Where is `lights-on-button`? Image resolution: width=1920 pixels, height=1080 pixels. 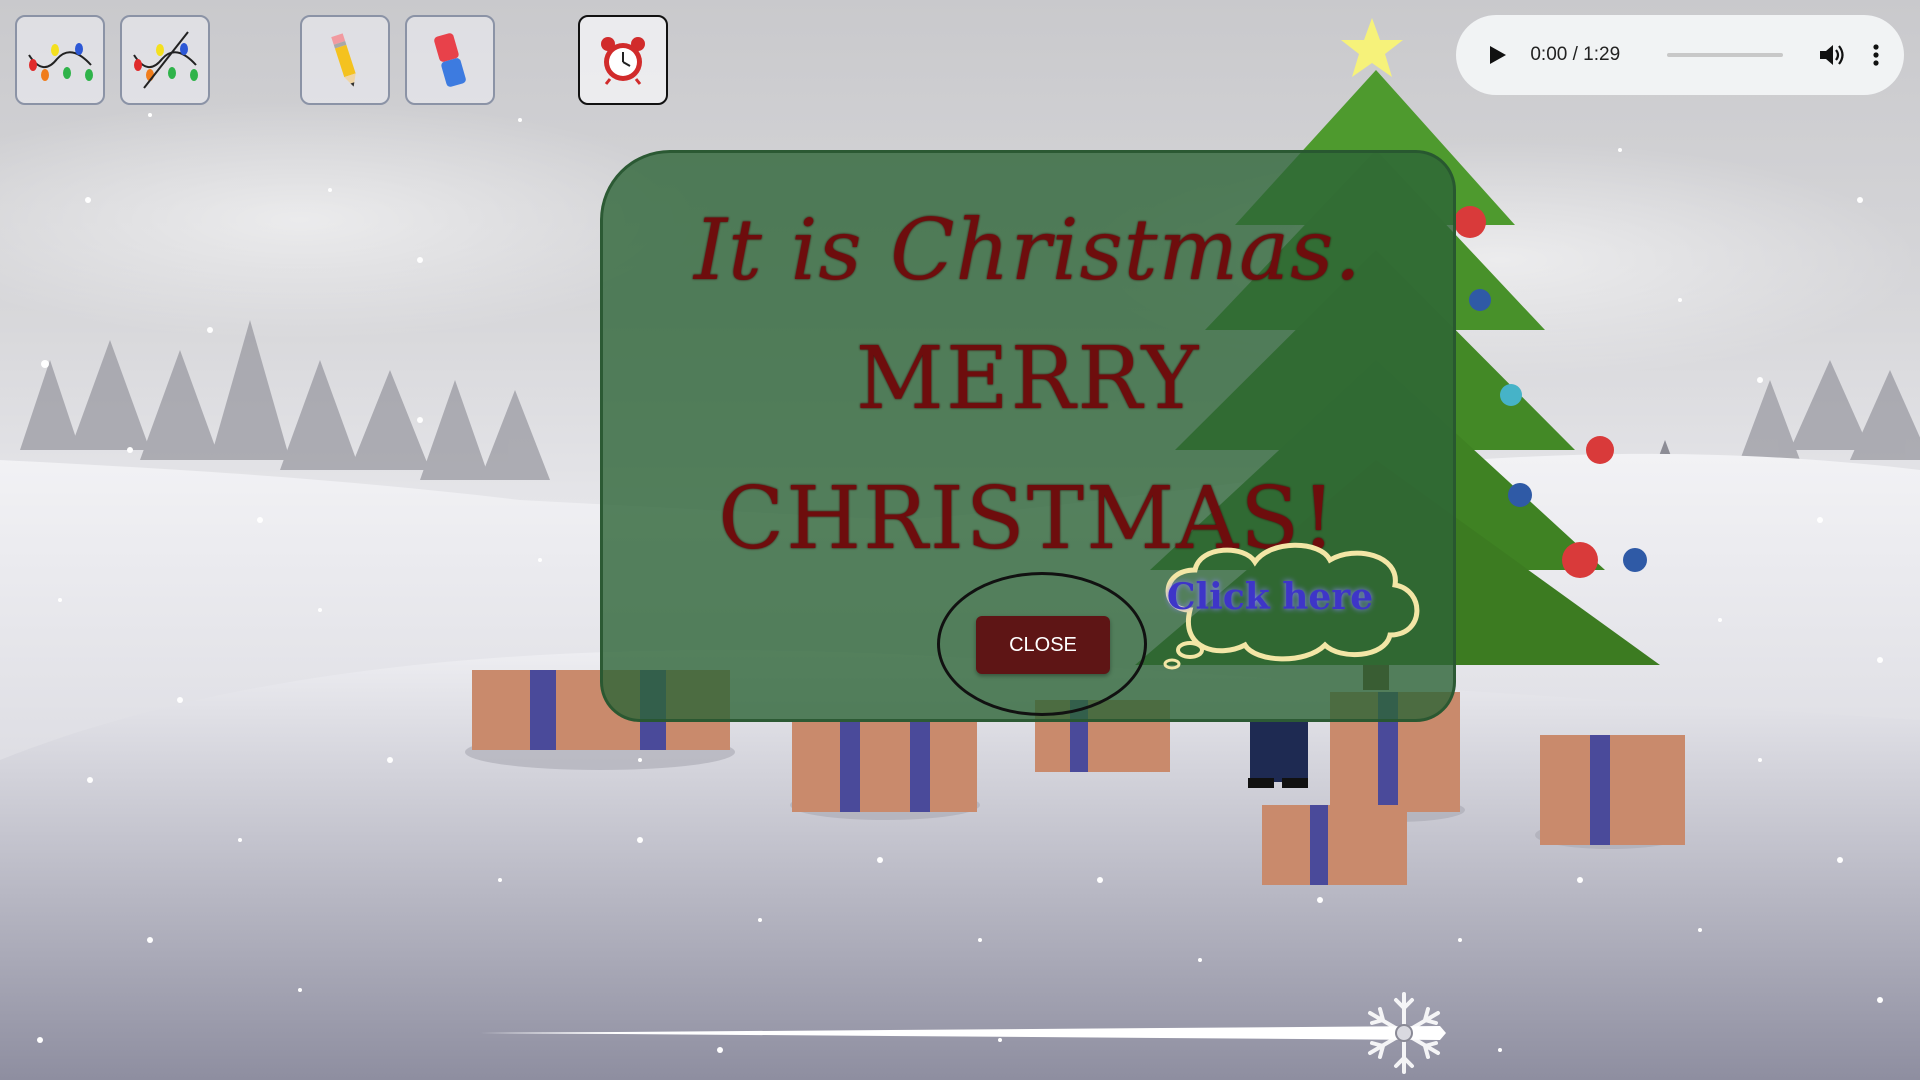
lights-on-button is located at coordinates (60, 60).